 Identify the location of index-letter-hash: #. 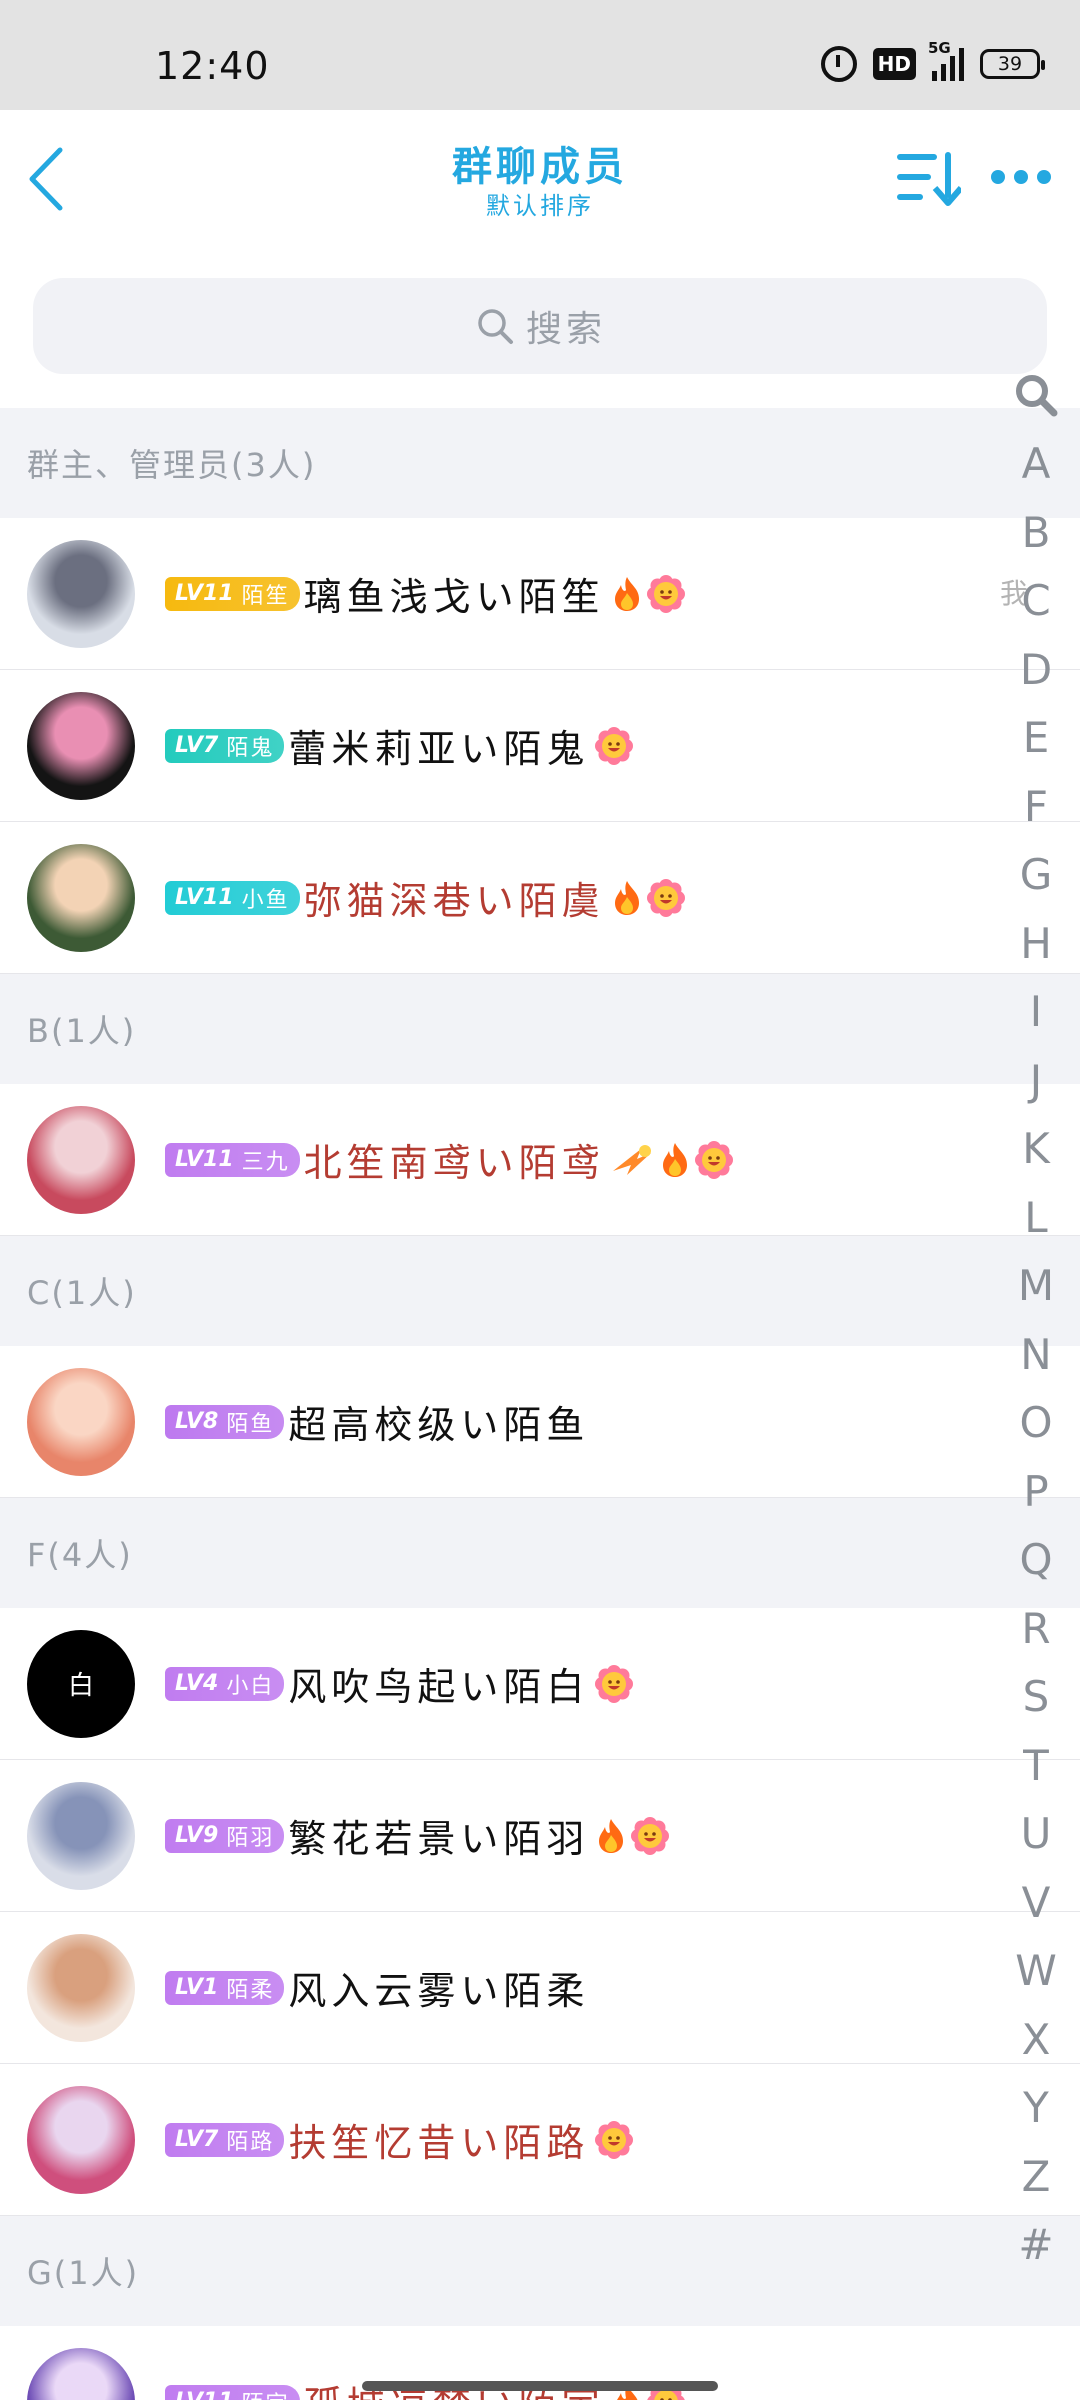
(1035, 2245).